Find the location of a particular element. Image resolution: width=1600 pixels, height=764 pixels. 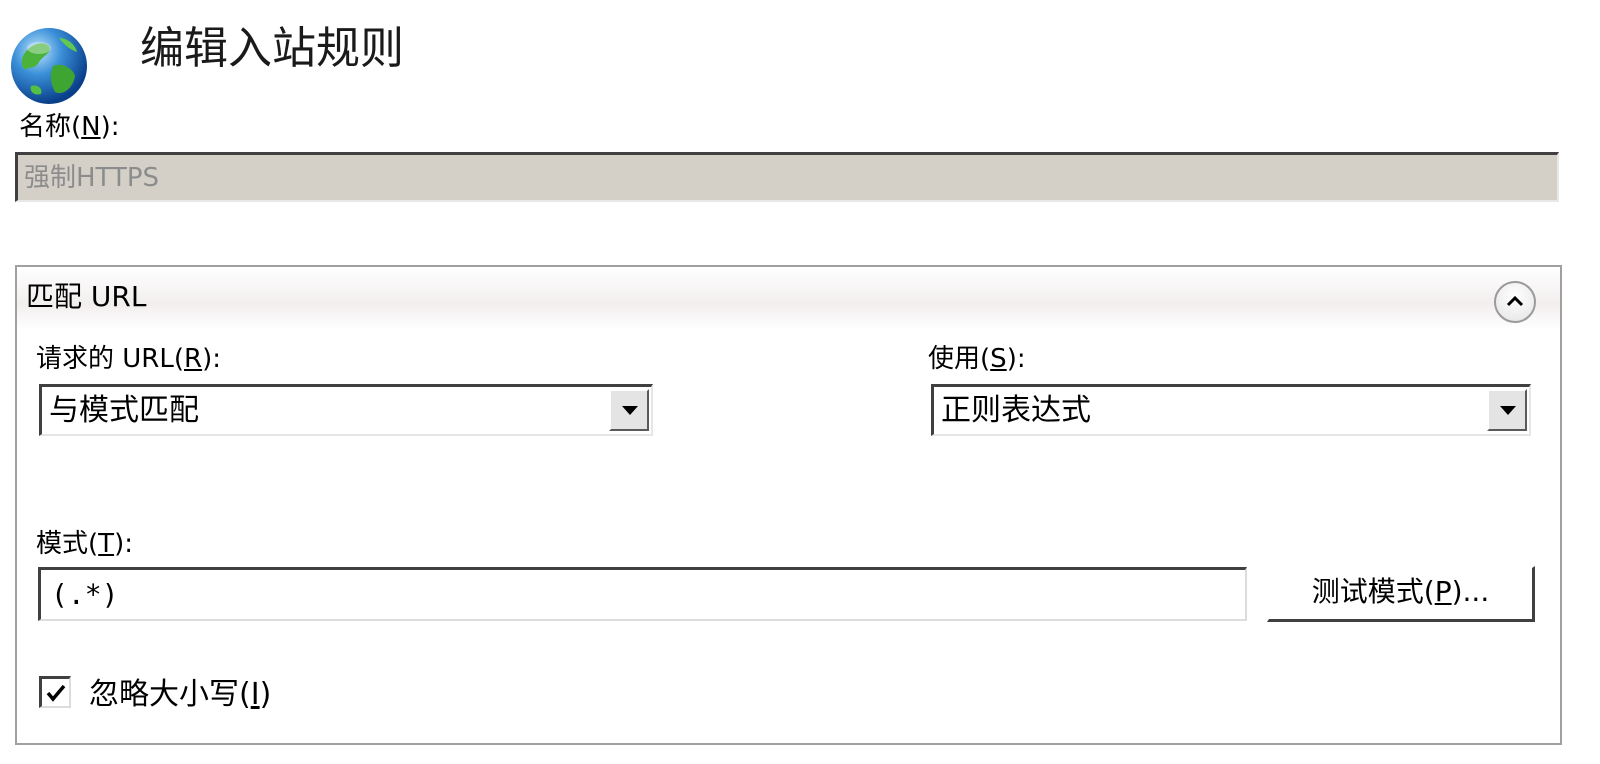

ignore-case-checkbox is located at coordinates (55, 692).